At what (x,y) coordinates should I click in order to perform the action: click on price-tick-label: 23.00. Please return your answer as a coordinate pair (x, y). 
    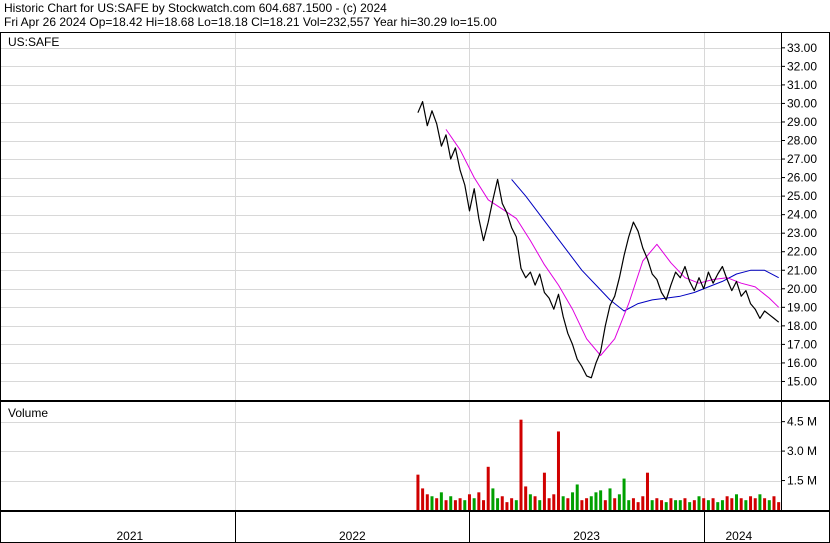
    Looking at the image, I should click on (802, 233).